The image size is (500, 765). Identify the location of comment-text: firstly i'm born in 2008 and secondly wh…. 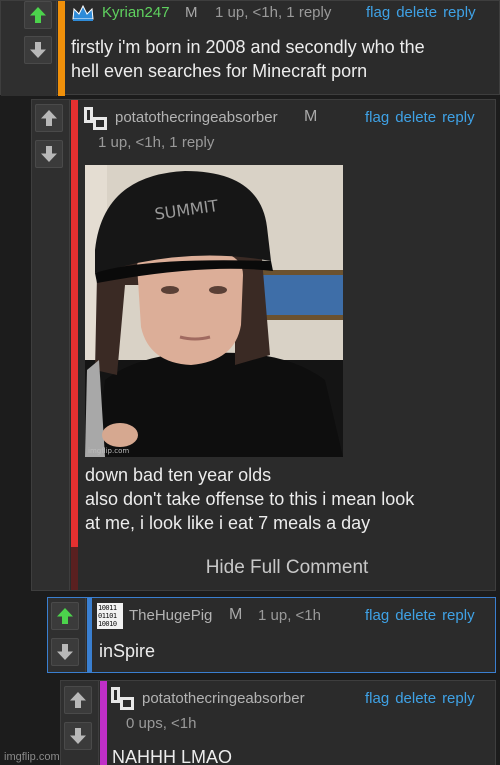
(283, 59).